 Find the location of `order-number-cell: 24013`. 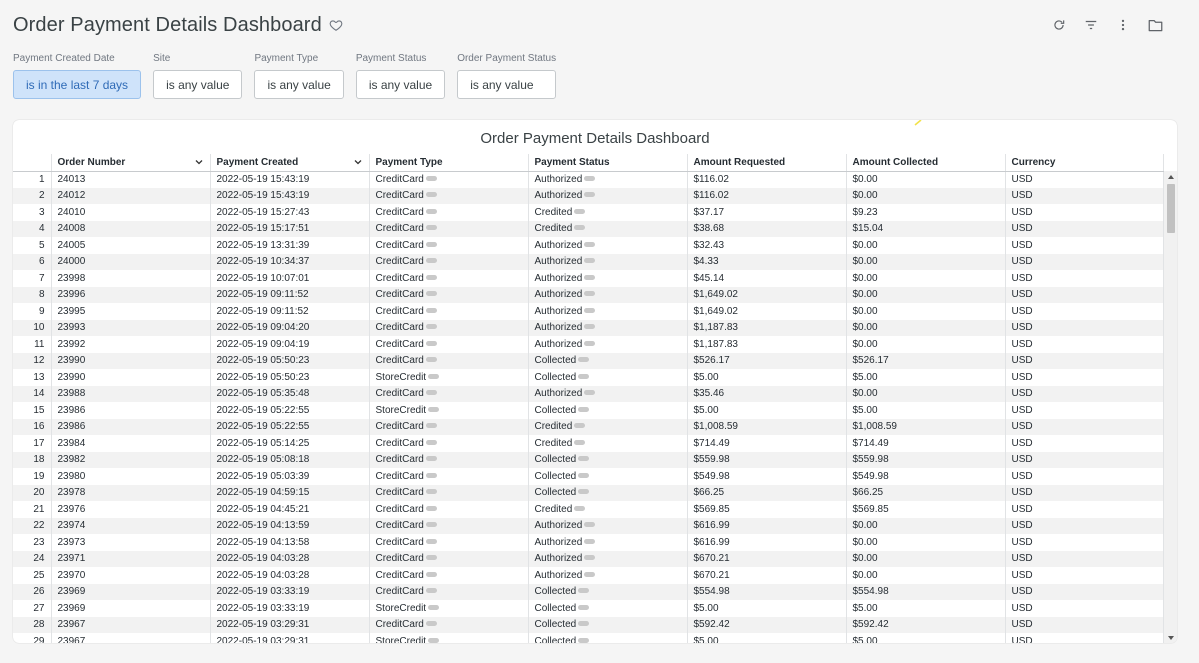

order-number-cell: 24013 is located at coordinates (131, 179).